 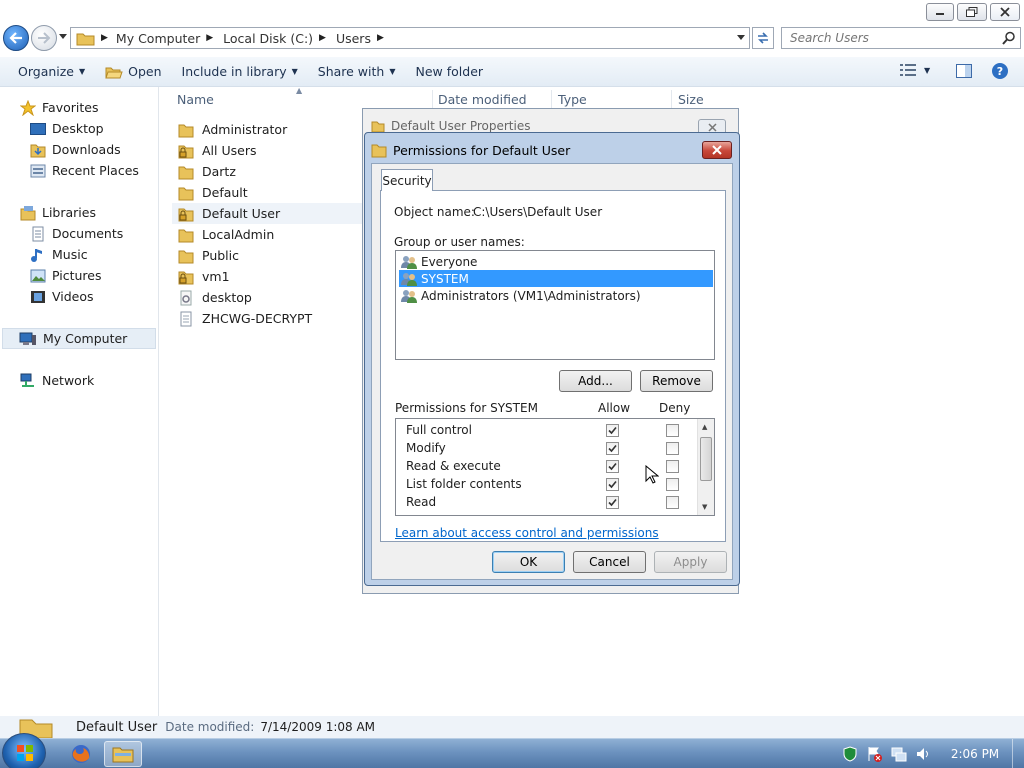 I want to click on restore-button, so click(x=972, y=12).